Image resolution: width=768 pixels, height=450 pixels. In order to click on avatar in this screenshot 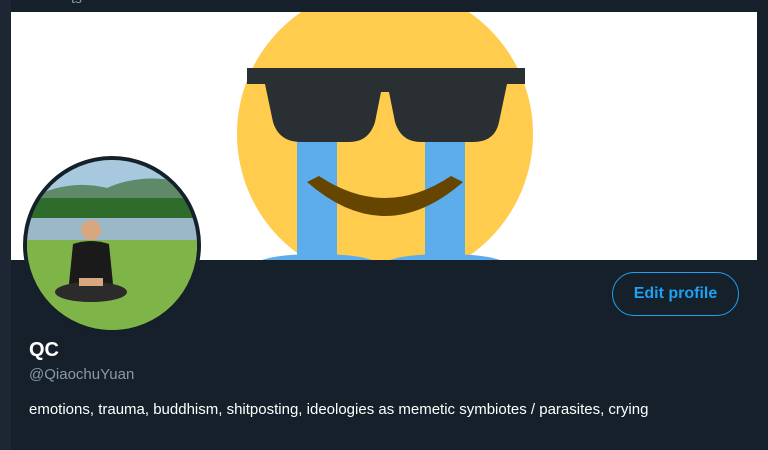, I will do `click(112, 245)`.